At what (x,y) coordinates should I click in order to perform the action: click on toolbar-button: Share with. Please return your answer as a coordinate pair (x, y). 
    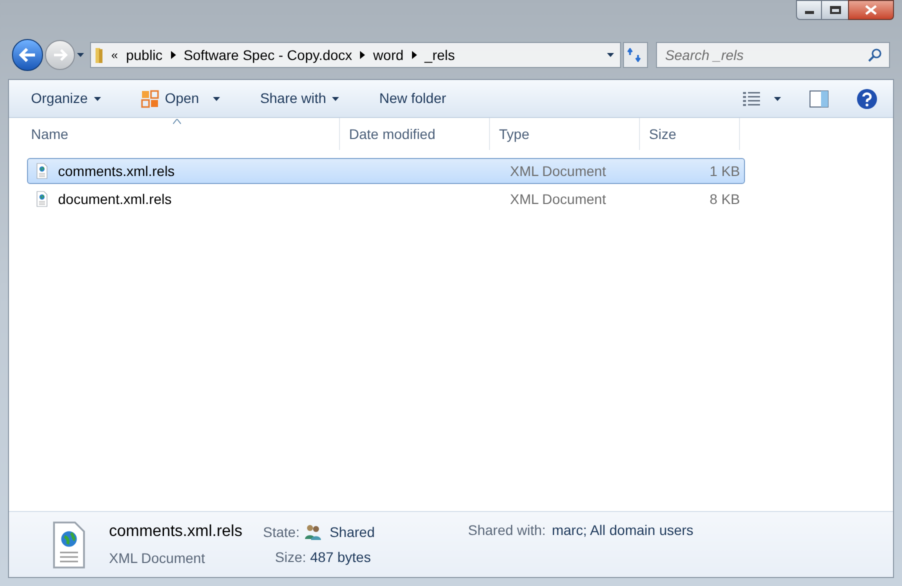
    Looking at the image, I should click on (300, 99).